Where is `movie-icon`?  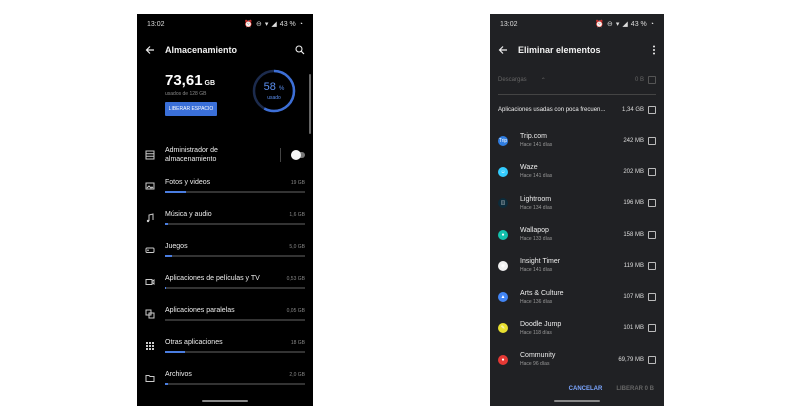 movie-icon is located at coordinates (150, 282).